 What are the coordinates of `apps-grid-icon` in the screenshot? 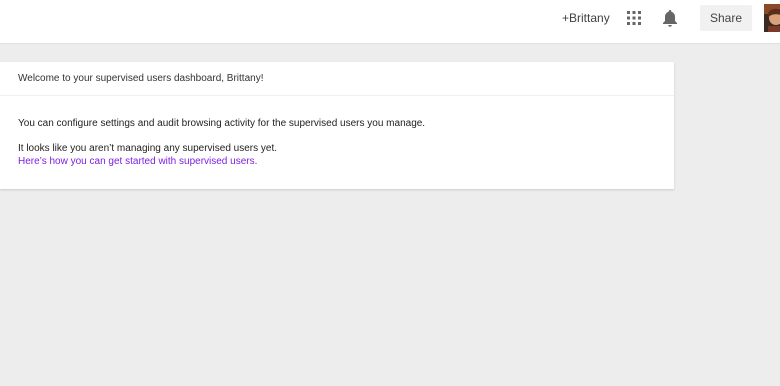 It's located at (634, 18).